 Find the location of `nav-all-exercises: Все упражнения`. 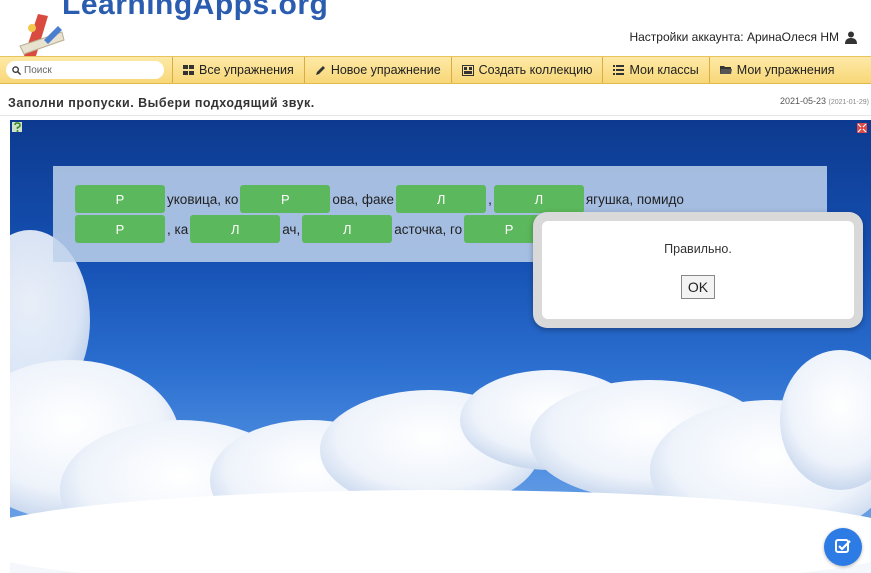

nav-all-exercises: Все упражнения is located at coordinates (238, 70).